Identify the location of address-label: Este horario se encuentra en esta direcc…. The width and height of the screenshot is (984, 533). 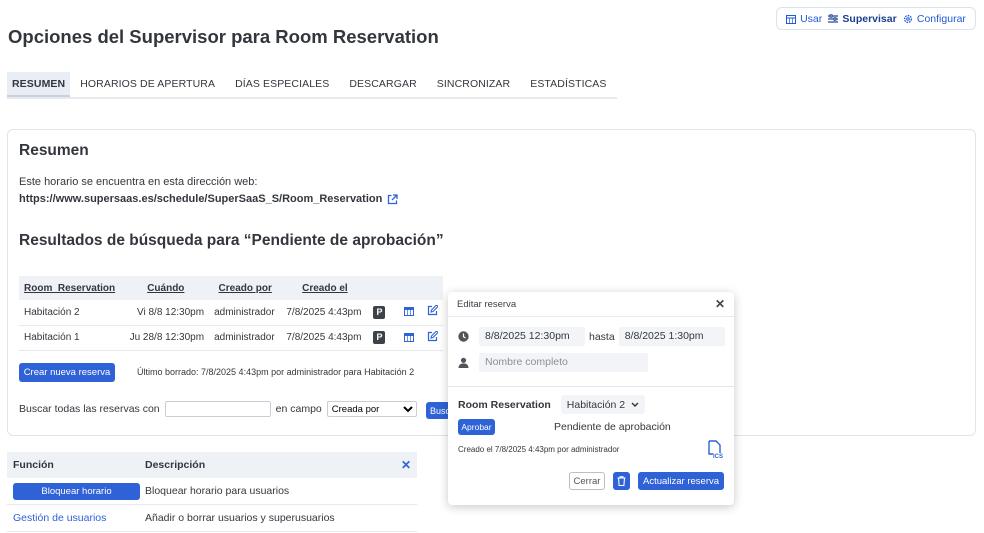
(138, 182).